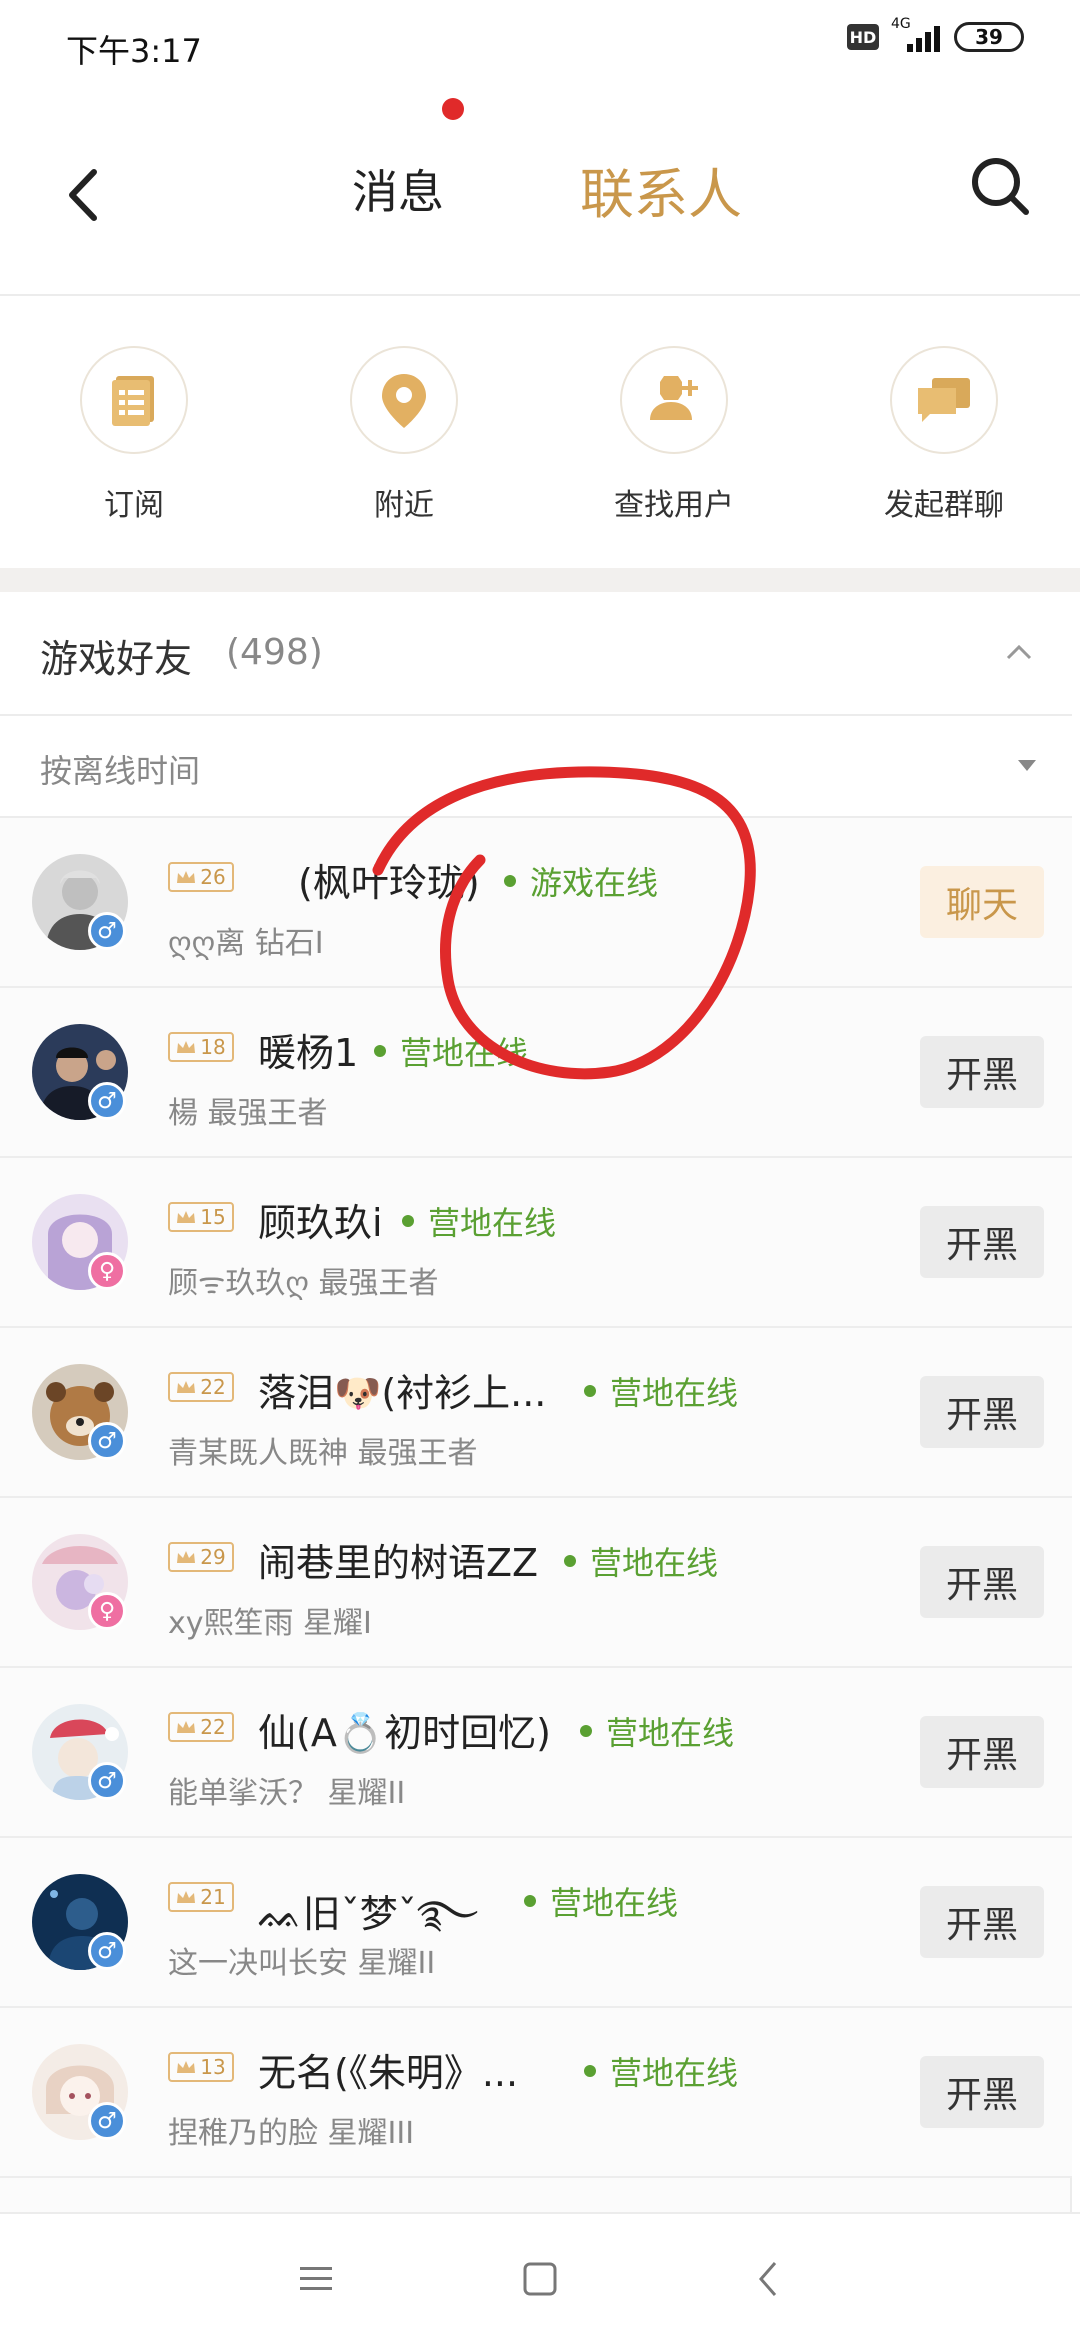 Image resolution: width=1080 pixels, height=2340 pixels. I want to click on level-badge: 21, so click(201, 1897).